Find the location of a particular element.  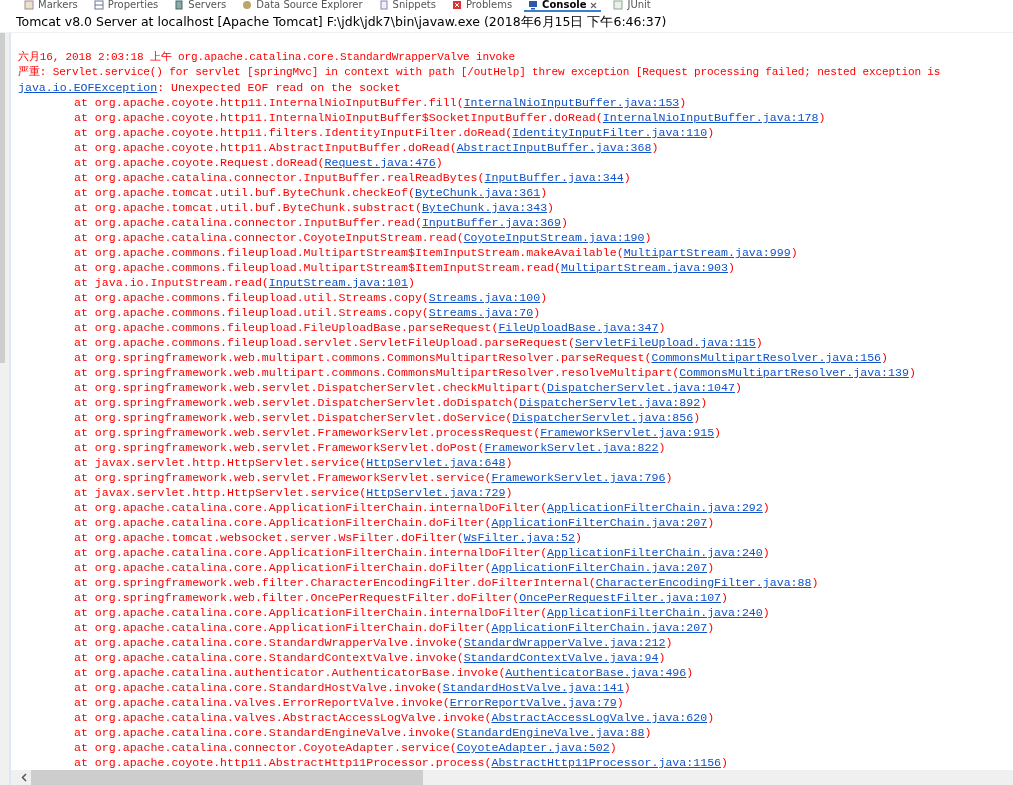

stack-frame-line: at javax.servlet.http.HttpServlet.service(HttpServlet.java:648) is located at coordinates (293, 462).